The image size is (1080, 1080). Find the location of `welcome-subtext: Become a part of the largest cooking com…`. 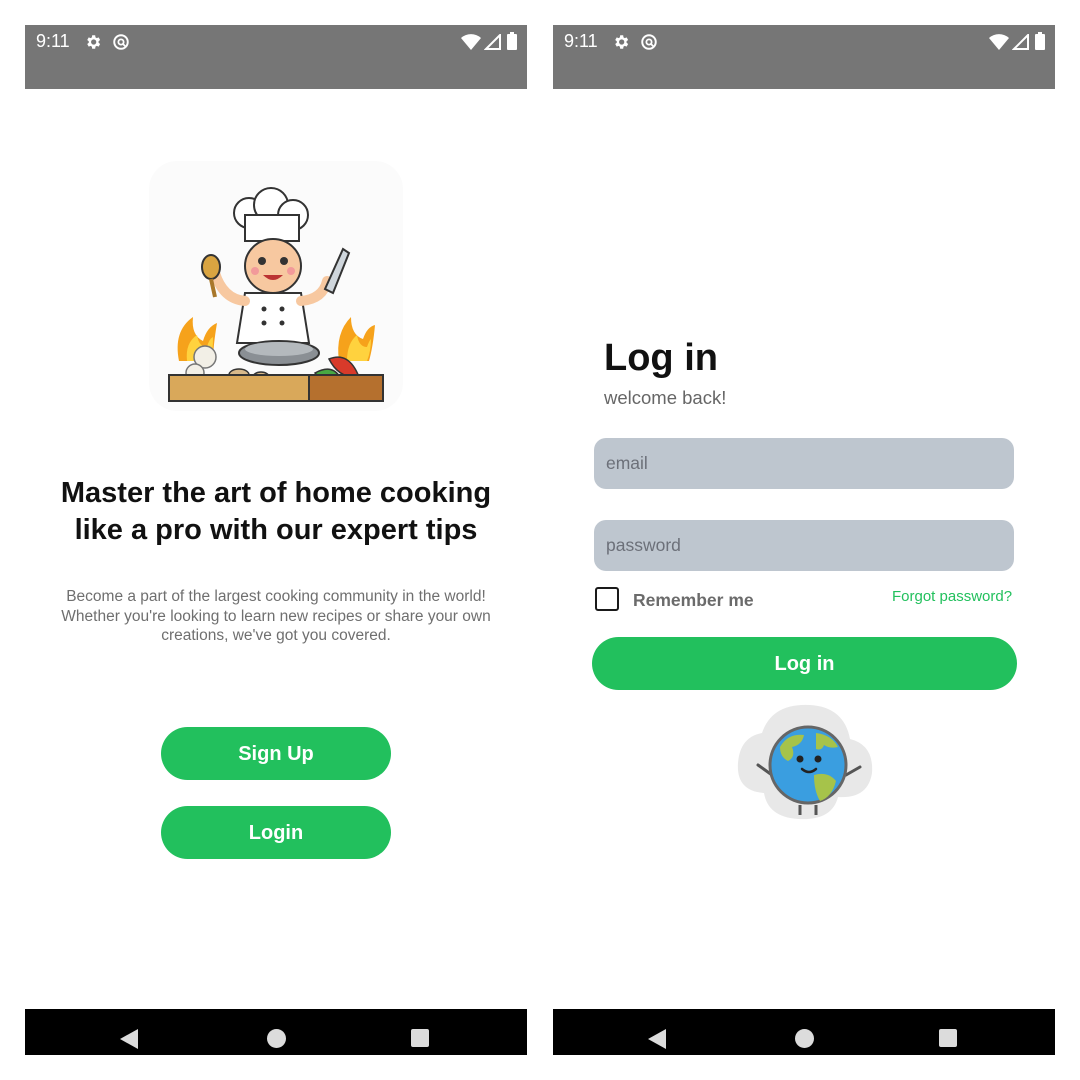

welcome-subtext: Become a part of the largest cooking com… is located at coordinates (276, 616).